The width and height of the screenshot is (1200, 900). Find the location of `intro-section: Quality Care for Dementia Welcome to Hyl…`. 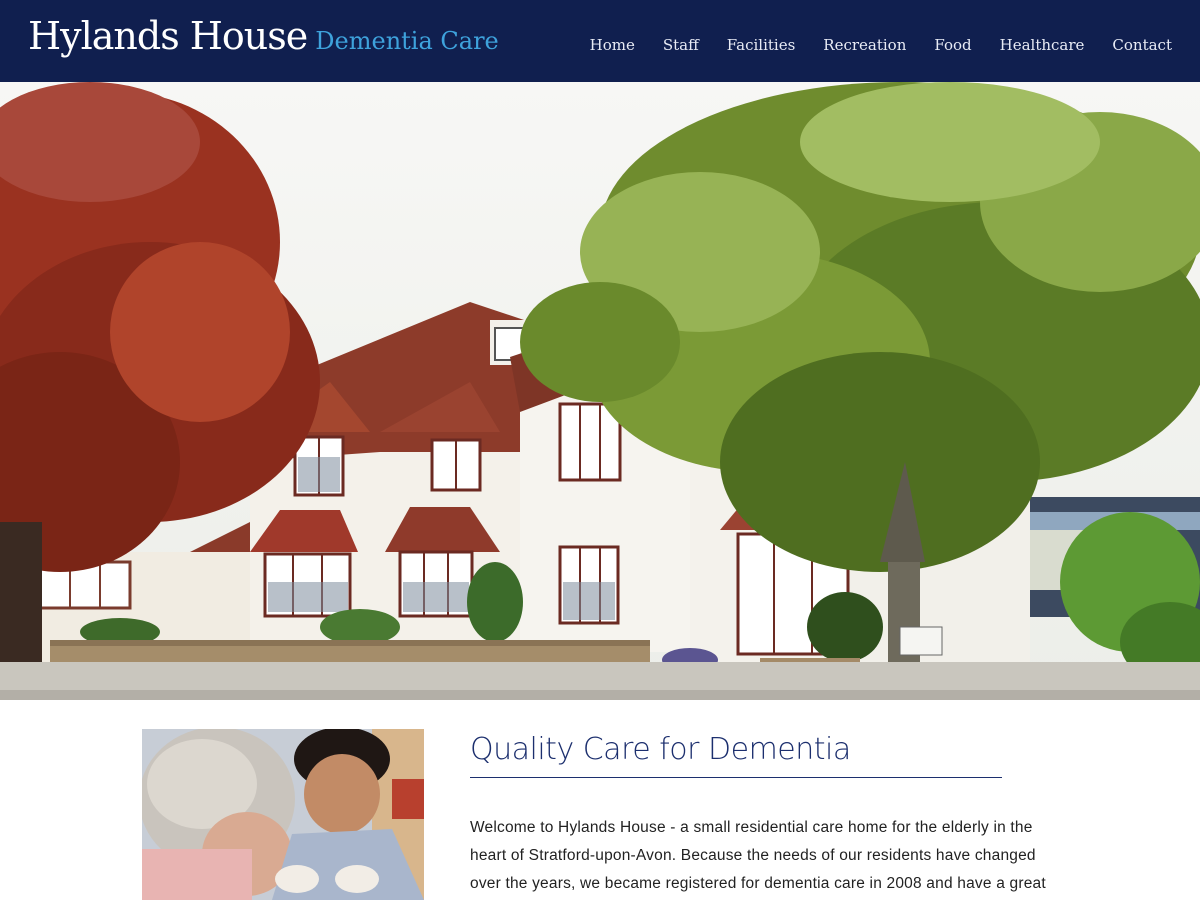

intro-section: Quality Care for Dementia Welcome to Hyl… is located at coordinates (770, 816).